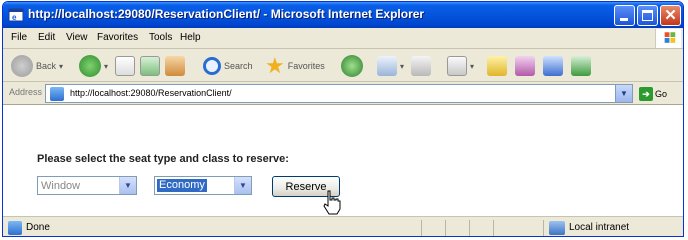 The width and height of the screenshot is (688, 240). I want to click on research-icon, so click(525, 66).